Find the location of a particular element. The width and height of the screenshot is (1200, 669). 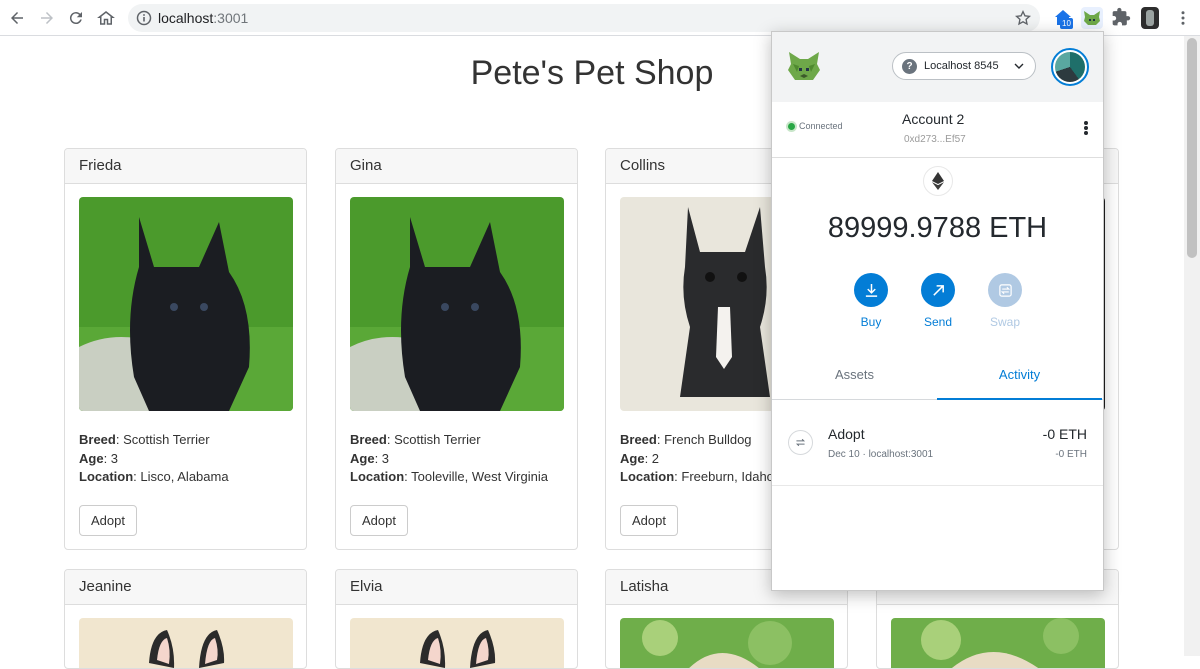

home-button is located at coordinates (106, 18).